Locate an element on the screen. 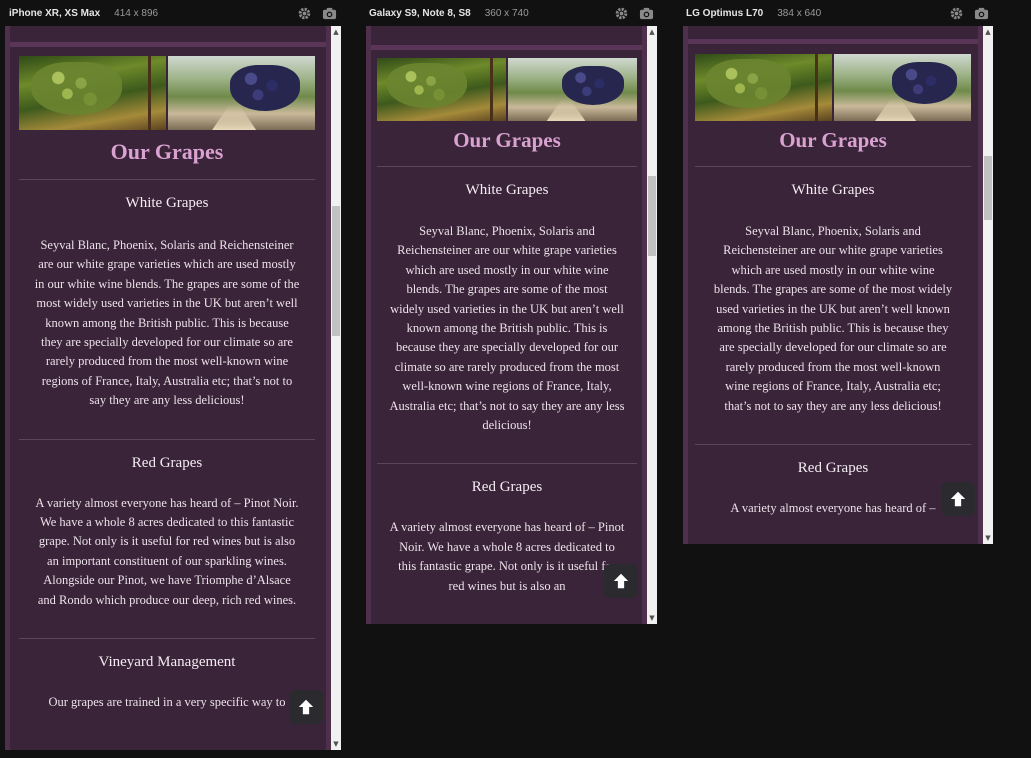 This screenshot has height=758, width=1031. section-text-red: A variety almost everyone has heard of – is located at coordinates (833, 508).